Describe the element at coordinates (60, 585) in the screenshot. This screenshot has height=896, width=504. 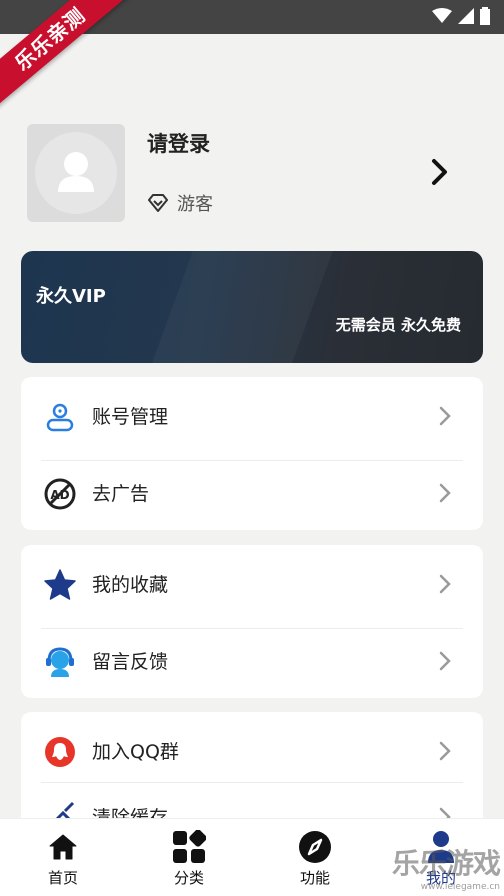
I see `star-icon` at that location.